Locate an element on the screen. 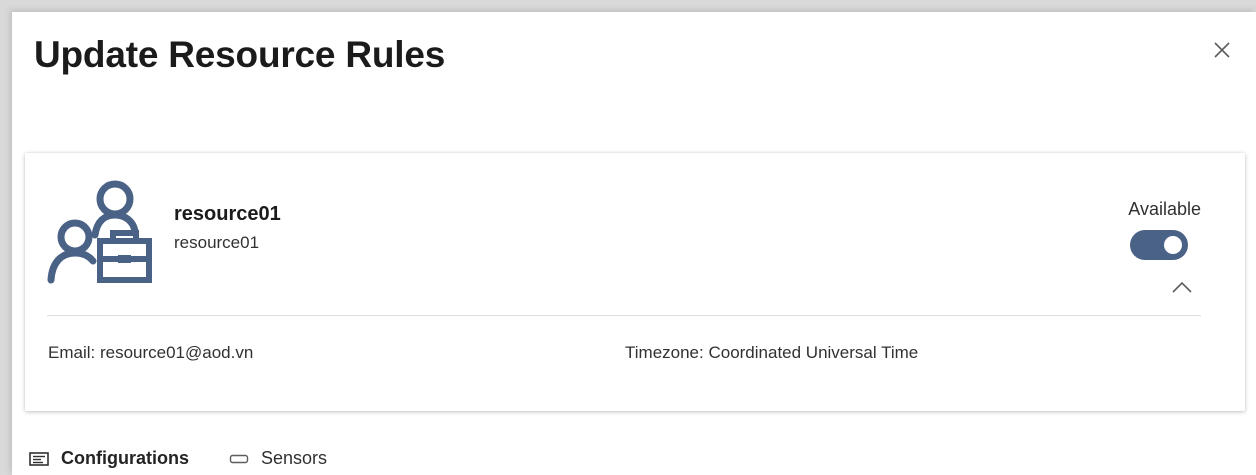 Image resolution: width=1256 pixels, height=475 pixels. availability-toggle is located at coordinates (1159, 245).